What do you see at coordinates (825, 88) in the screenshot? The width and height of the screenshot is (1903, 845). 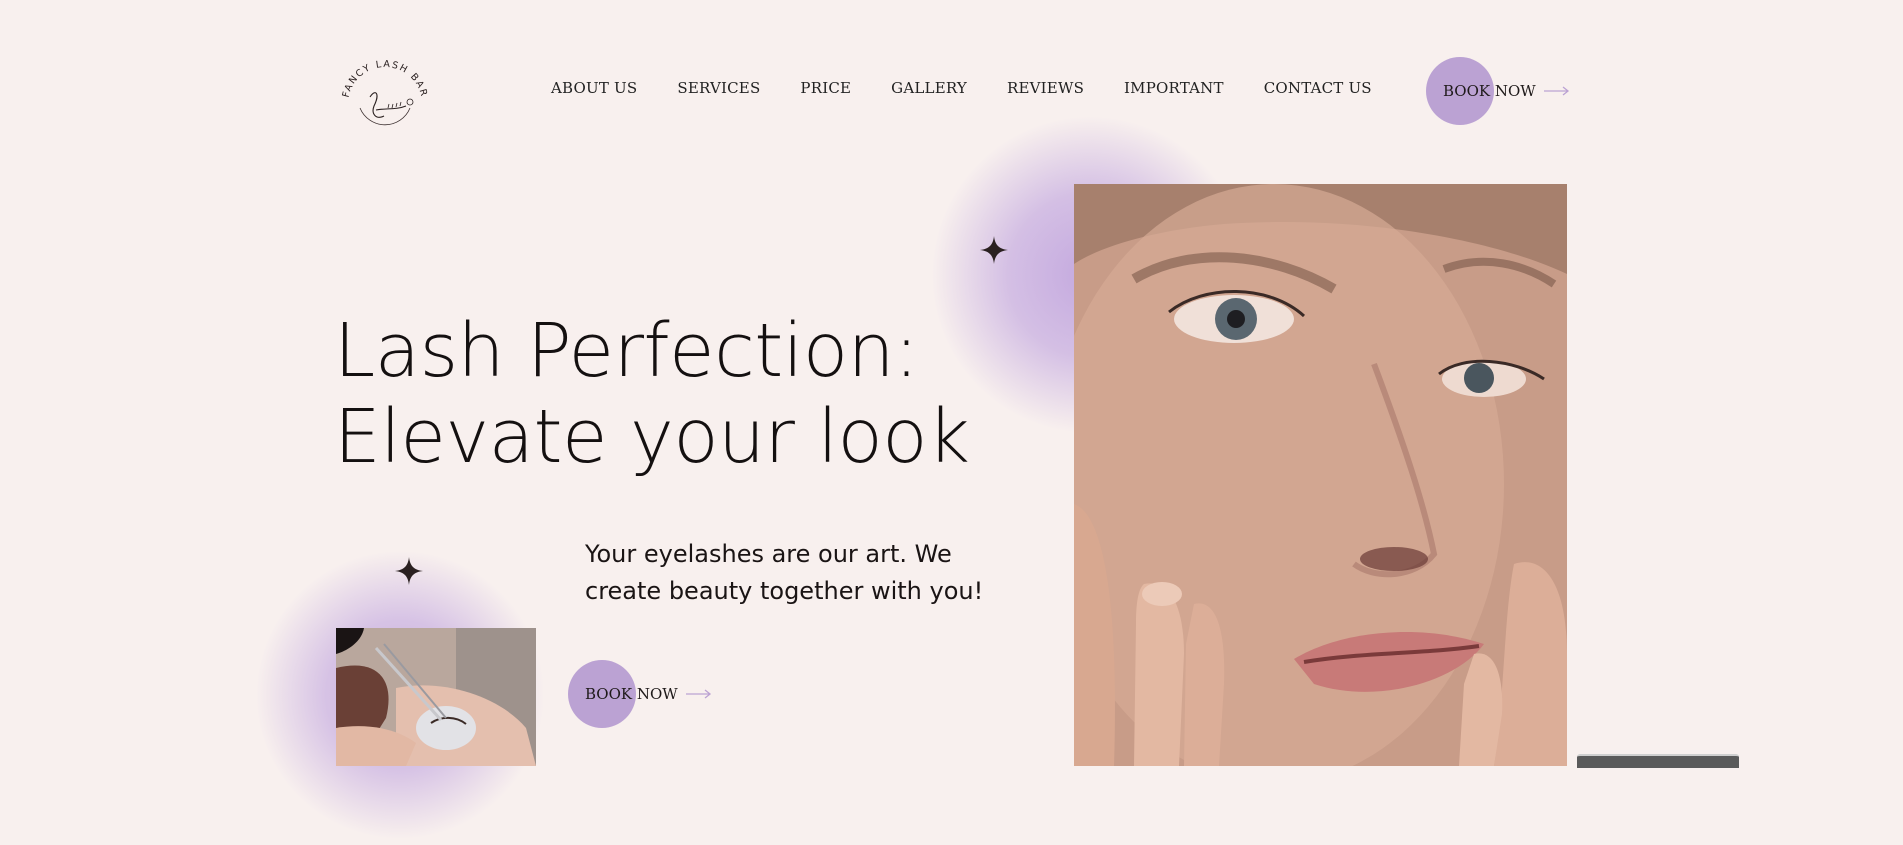 I see `nav-item-price: PRICE` at bounding box center [825, 88].